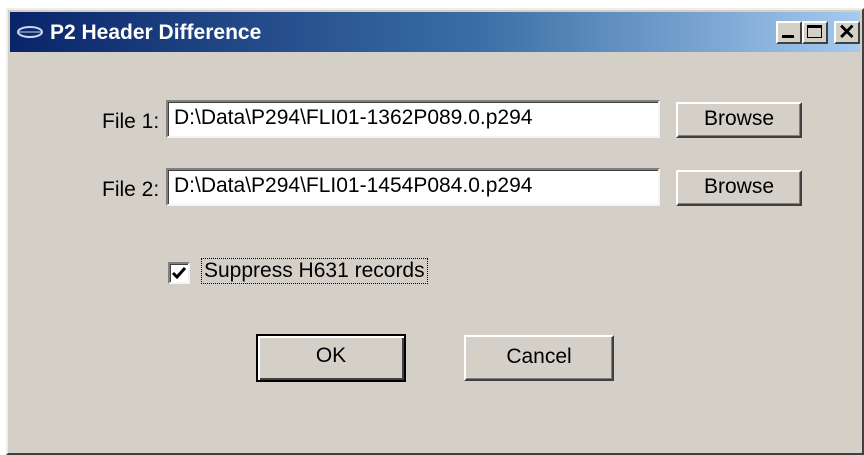  Describe the element at coordinates (539, 358) in the screenshot. I see `cancel-button: Cancel` at that location.